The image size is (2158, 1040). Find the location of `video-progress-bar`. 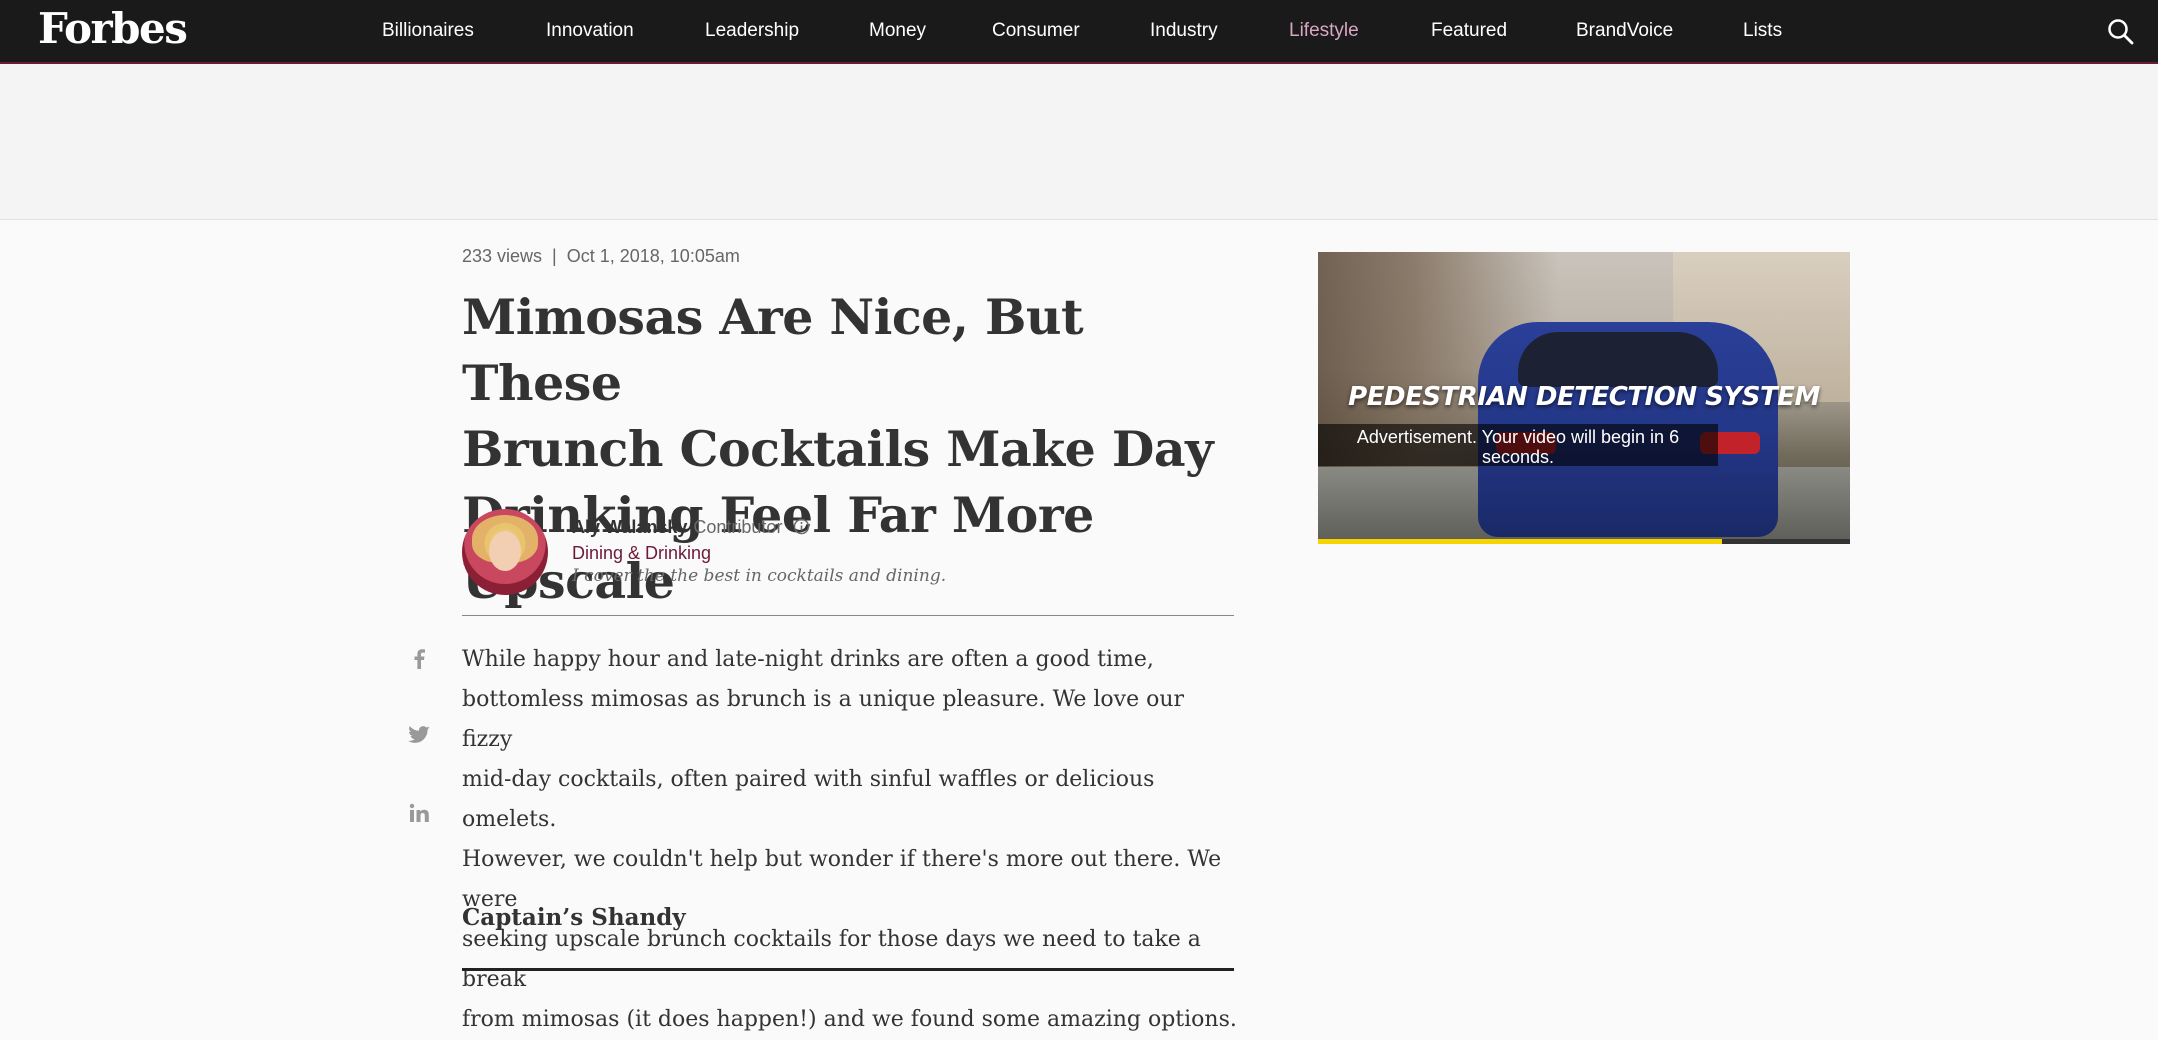

video-progress-bar is located at coordinates (1584, 541).